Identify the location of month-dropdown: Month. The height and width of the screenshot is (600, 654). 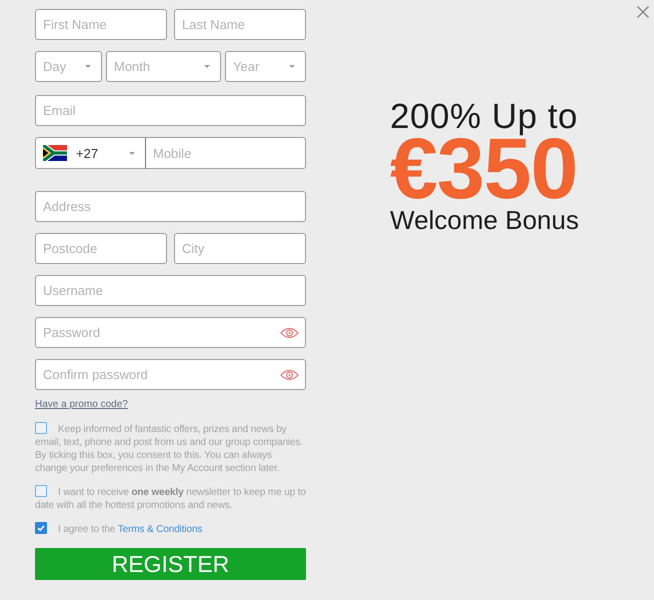
(163, 66).